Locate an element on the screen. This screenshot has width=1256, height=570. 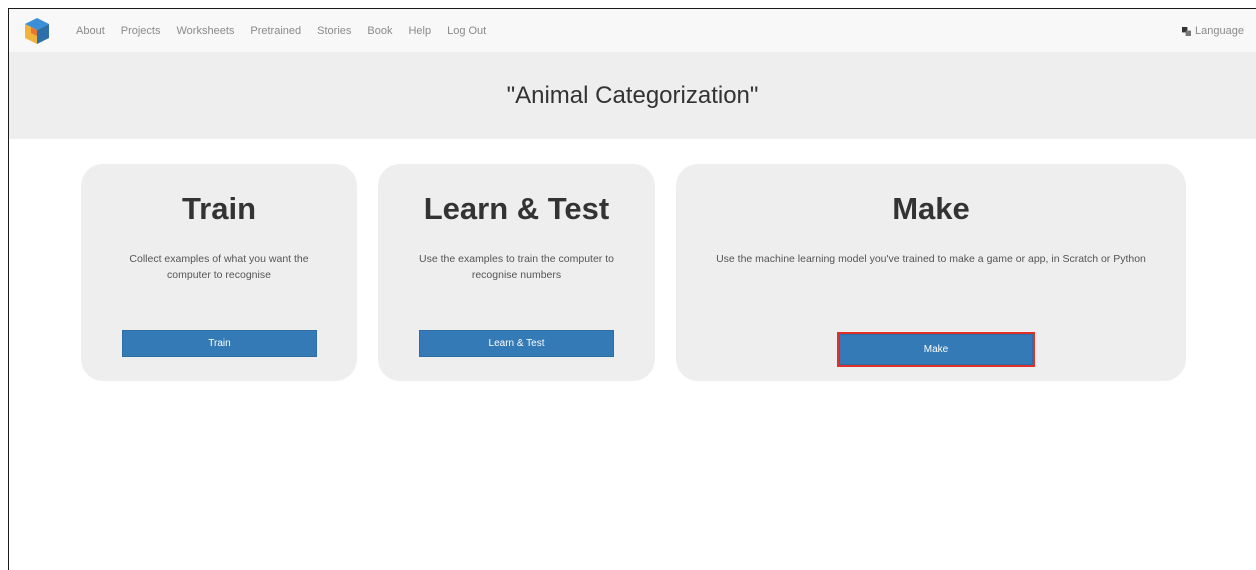
nav-link-pretrained: Pretrained is located at coordinates (275, 31).